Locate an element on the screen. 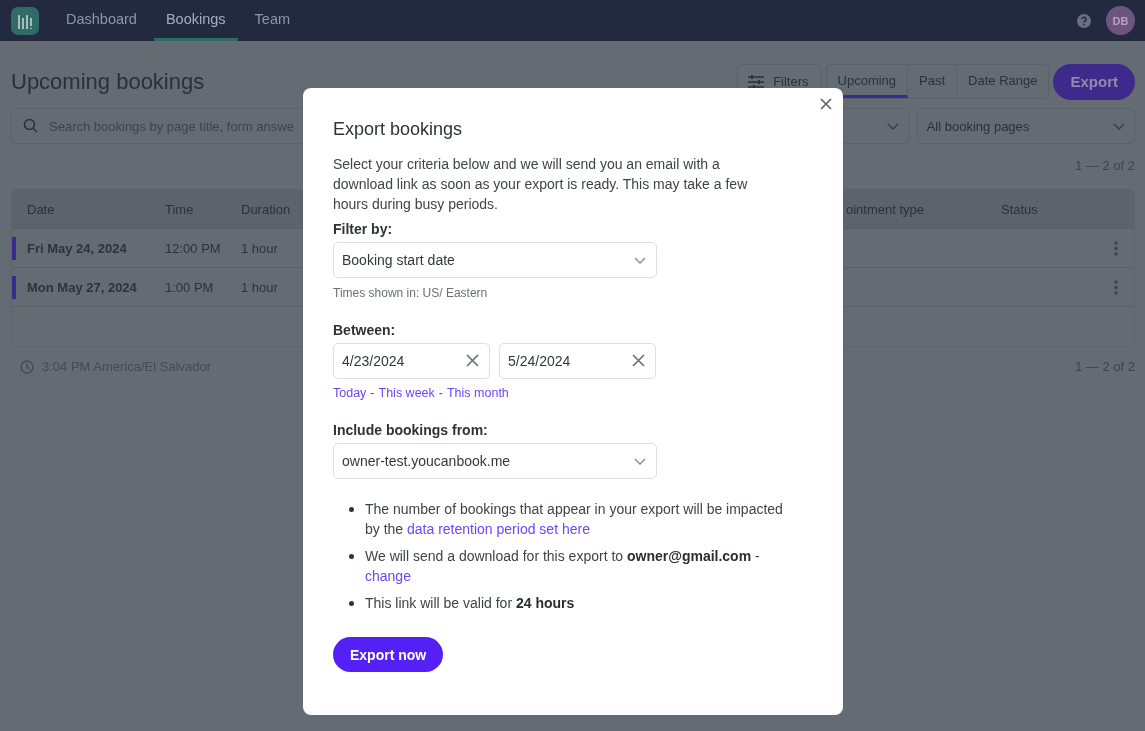 The width and height of the screenshot is (1145, 731). table-cell: Mon May 27, 2024 is located at coordinates (82, 287).